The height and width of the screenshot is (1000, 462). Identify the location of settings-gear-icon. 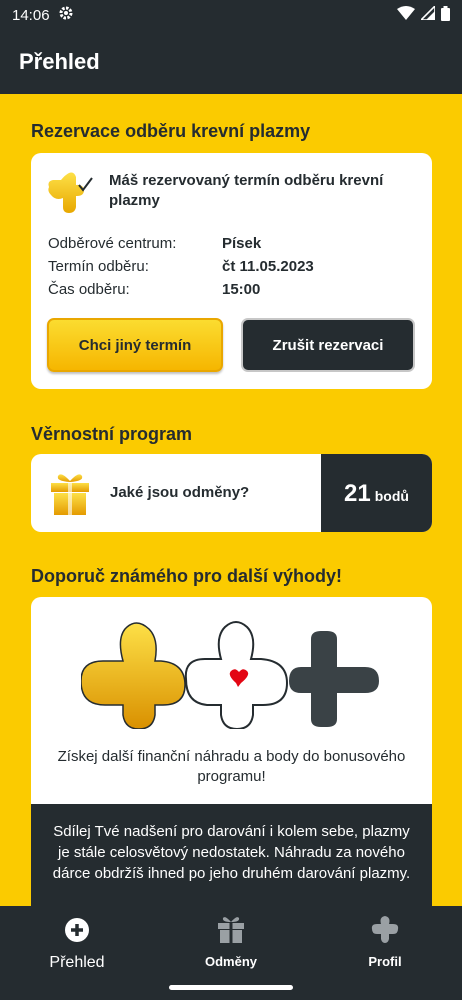
(66, 15).